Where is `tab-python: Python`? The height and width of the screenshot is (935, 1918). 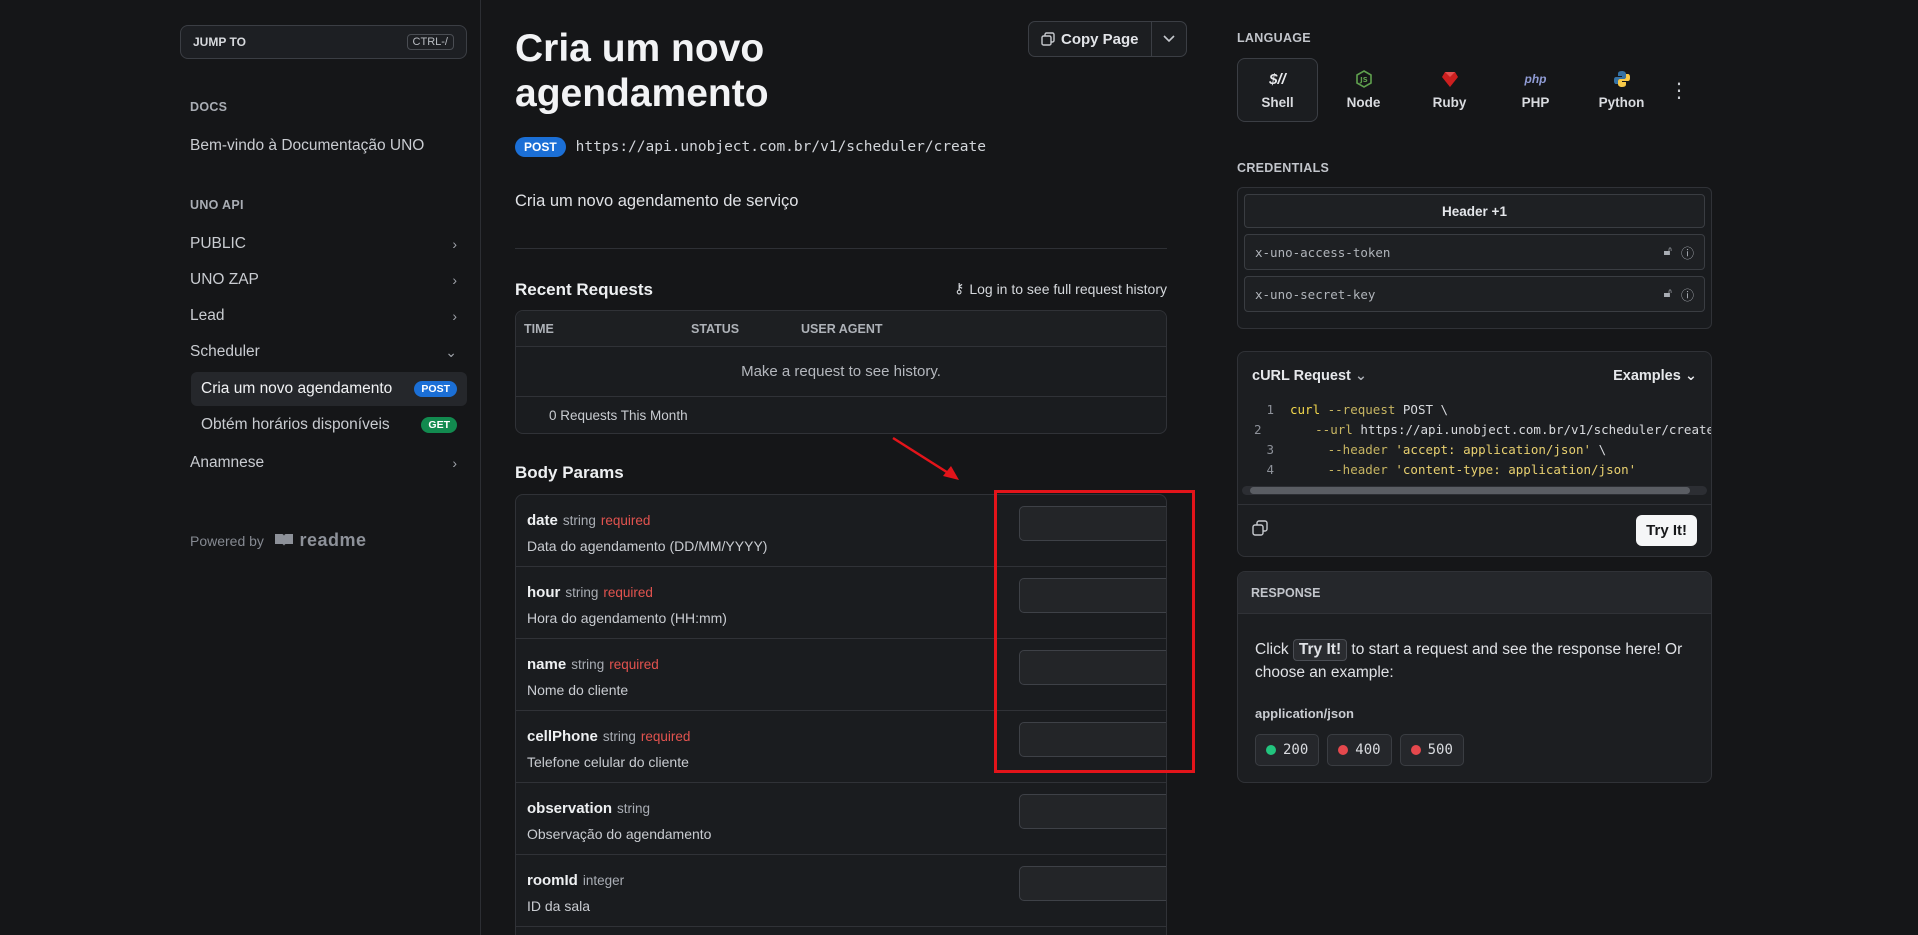
tab-python: Python is located at coordinates (1621, 90).